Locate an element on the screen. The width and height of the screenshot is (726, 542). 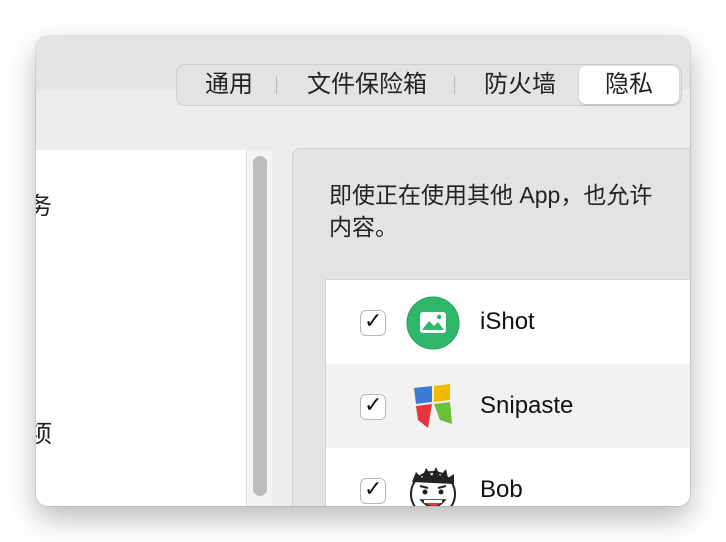
sidebar-scrollbar is located at coordinates (259, 328).